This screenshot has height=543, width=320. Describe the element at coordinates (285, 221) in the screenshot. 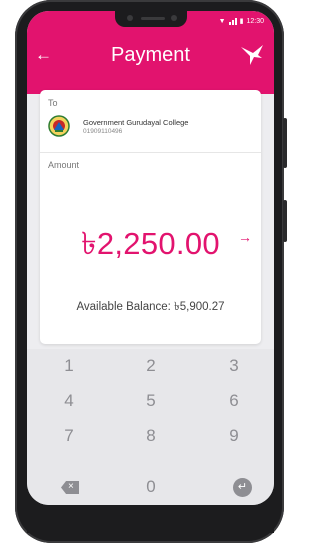

I see `volume-button` at that location.